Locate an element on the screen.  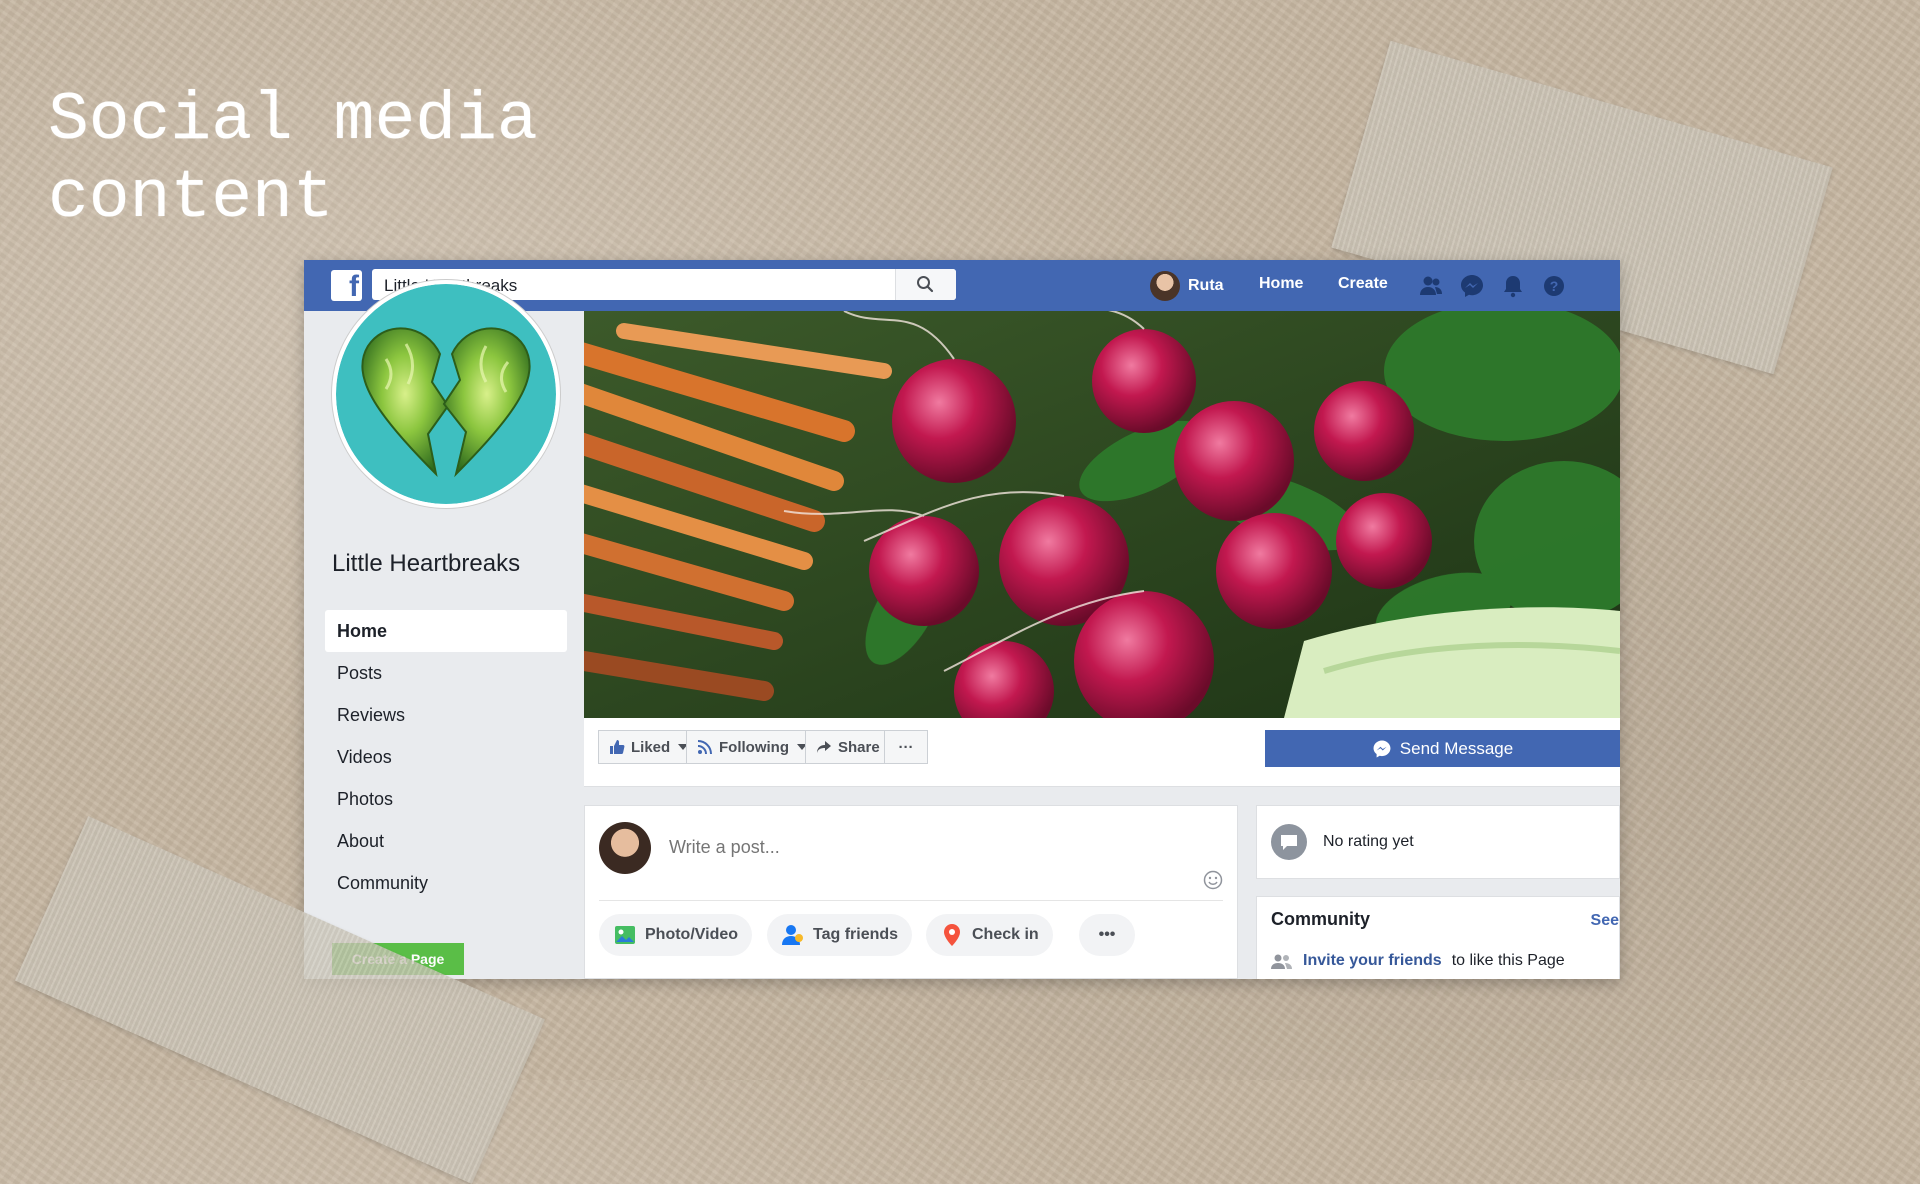
share-icon is located at coordinates (824, 747).